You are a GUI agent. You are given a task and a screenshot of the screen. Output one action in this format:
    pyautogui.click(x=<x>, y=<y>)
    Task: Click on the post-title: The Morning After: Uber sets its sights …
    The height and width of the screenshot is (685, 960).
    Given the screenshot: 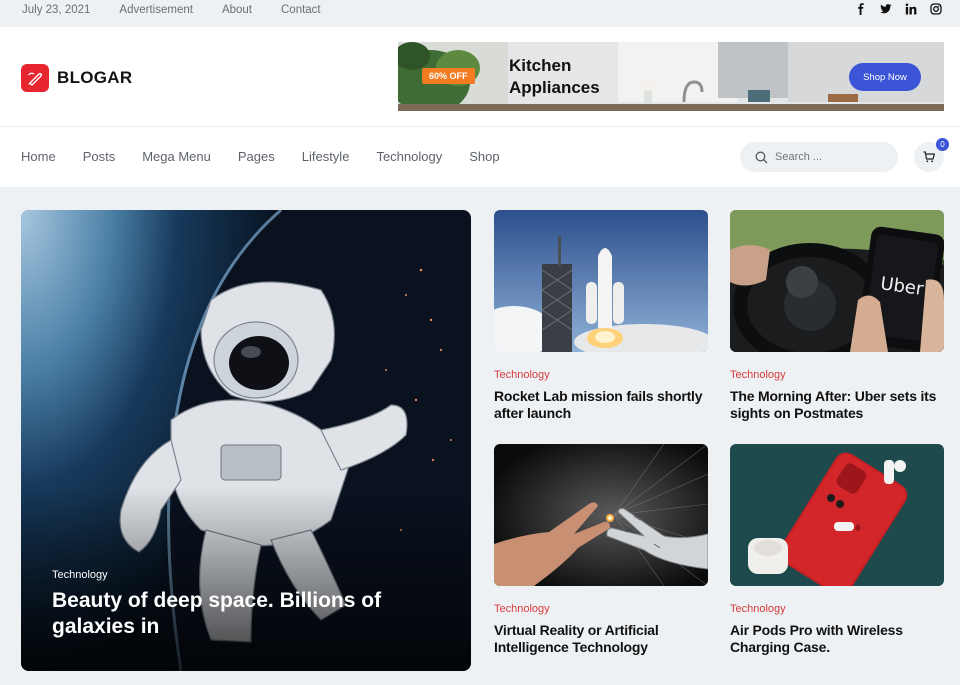 What is the action you would take?
    pyautogui.click(x=837, y=405)
    